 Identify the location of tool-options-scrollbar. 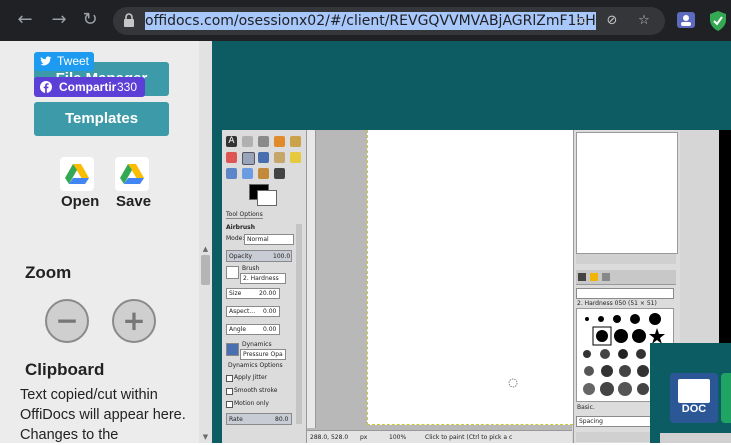
(299, 324).